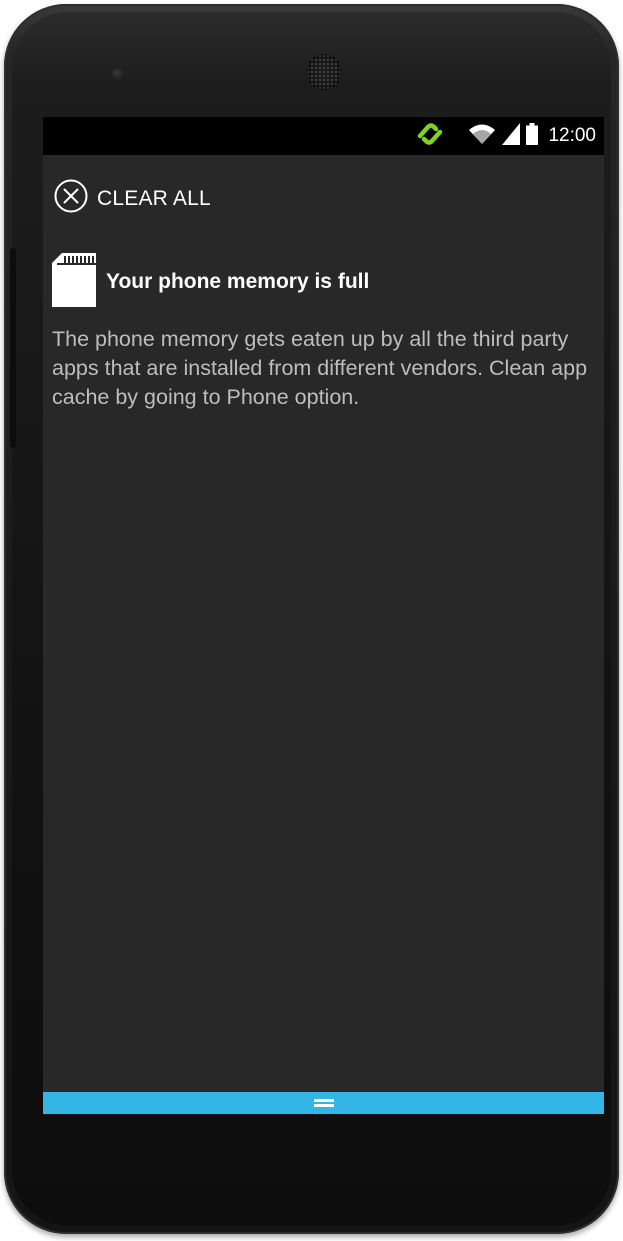 This screenshot has height=1241, width=623. Describe the element at coordinates (323, 136) in the screenshot. I see `status-bar: 12:00` at that location.